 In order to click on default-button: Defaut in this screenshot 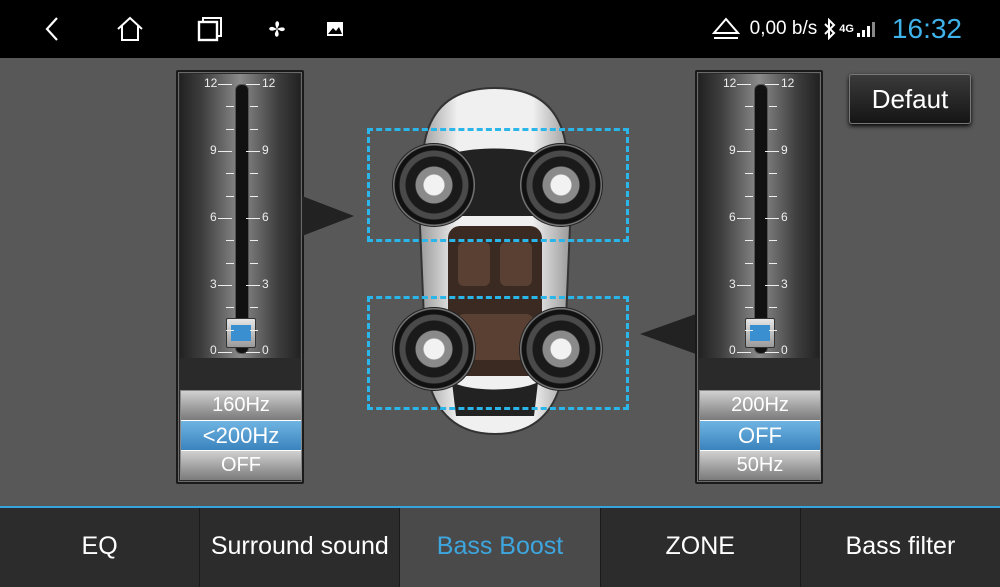, I will do `click(910, 99)`.